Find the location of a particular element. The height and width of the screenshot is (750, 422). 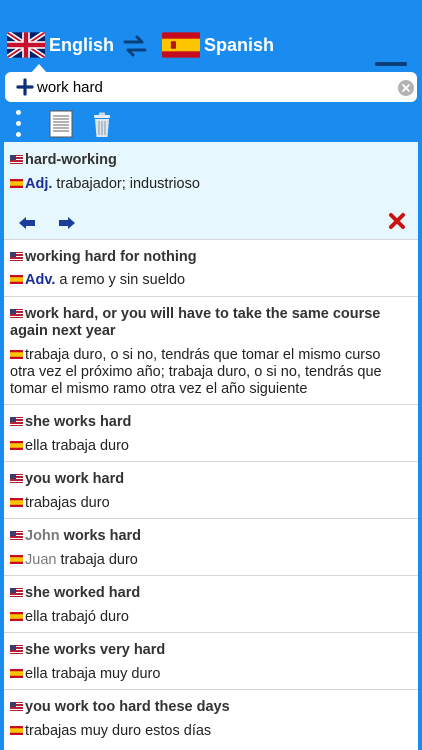

list-item: she worked hard ella trabajó duro is located at coordinates (211, 604).